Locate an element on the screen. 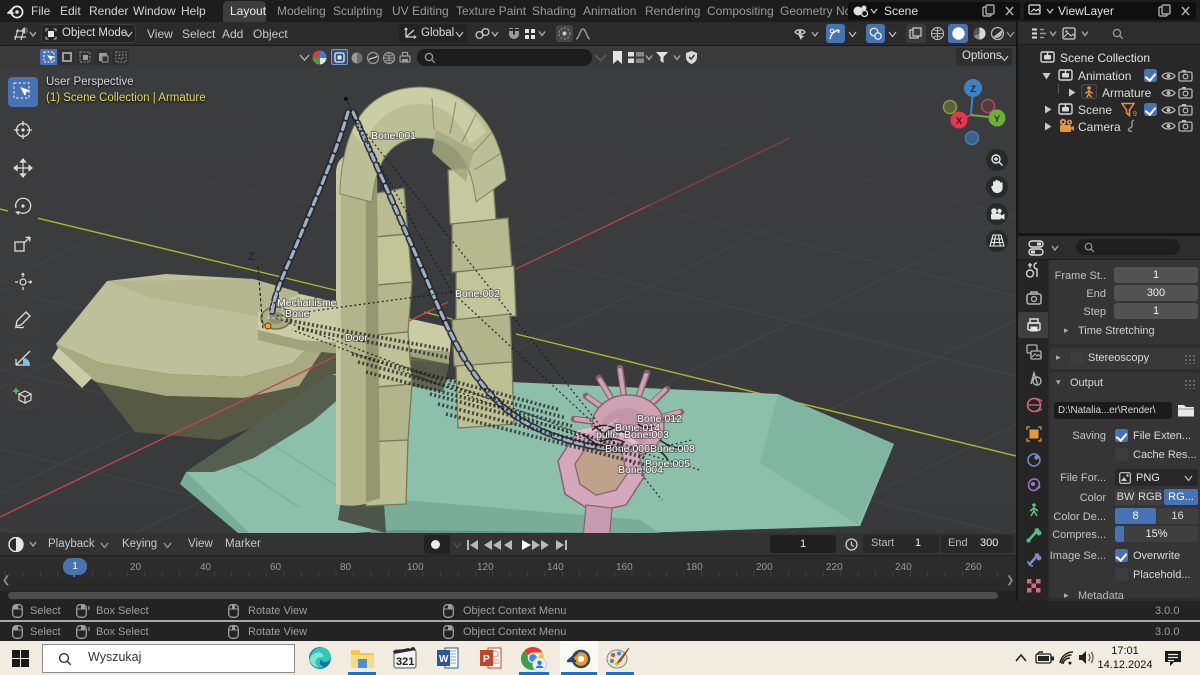  svg-text: pulle is located at coordinates (607, 435).